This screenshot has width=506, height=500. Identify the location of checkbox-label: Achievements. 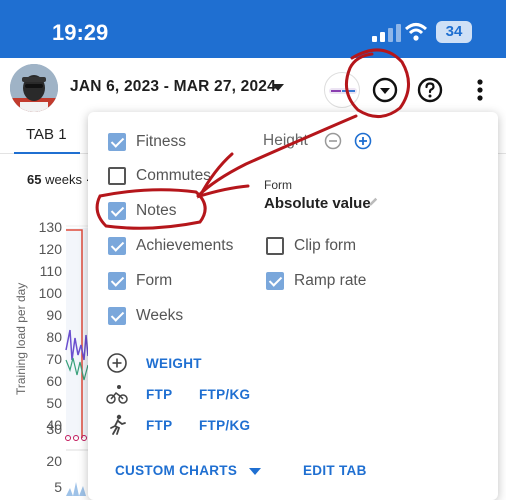
(185, 245).